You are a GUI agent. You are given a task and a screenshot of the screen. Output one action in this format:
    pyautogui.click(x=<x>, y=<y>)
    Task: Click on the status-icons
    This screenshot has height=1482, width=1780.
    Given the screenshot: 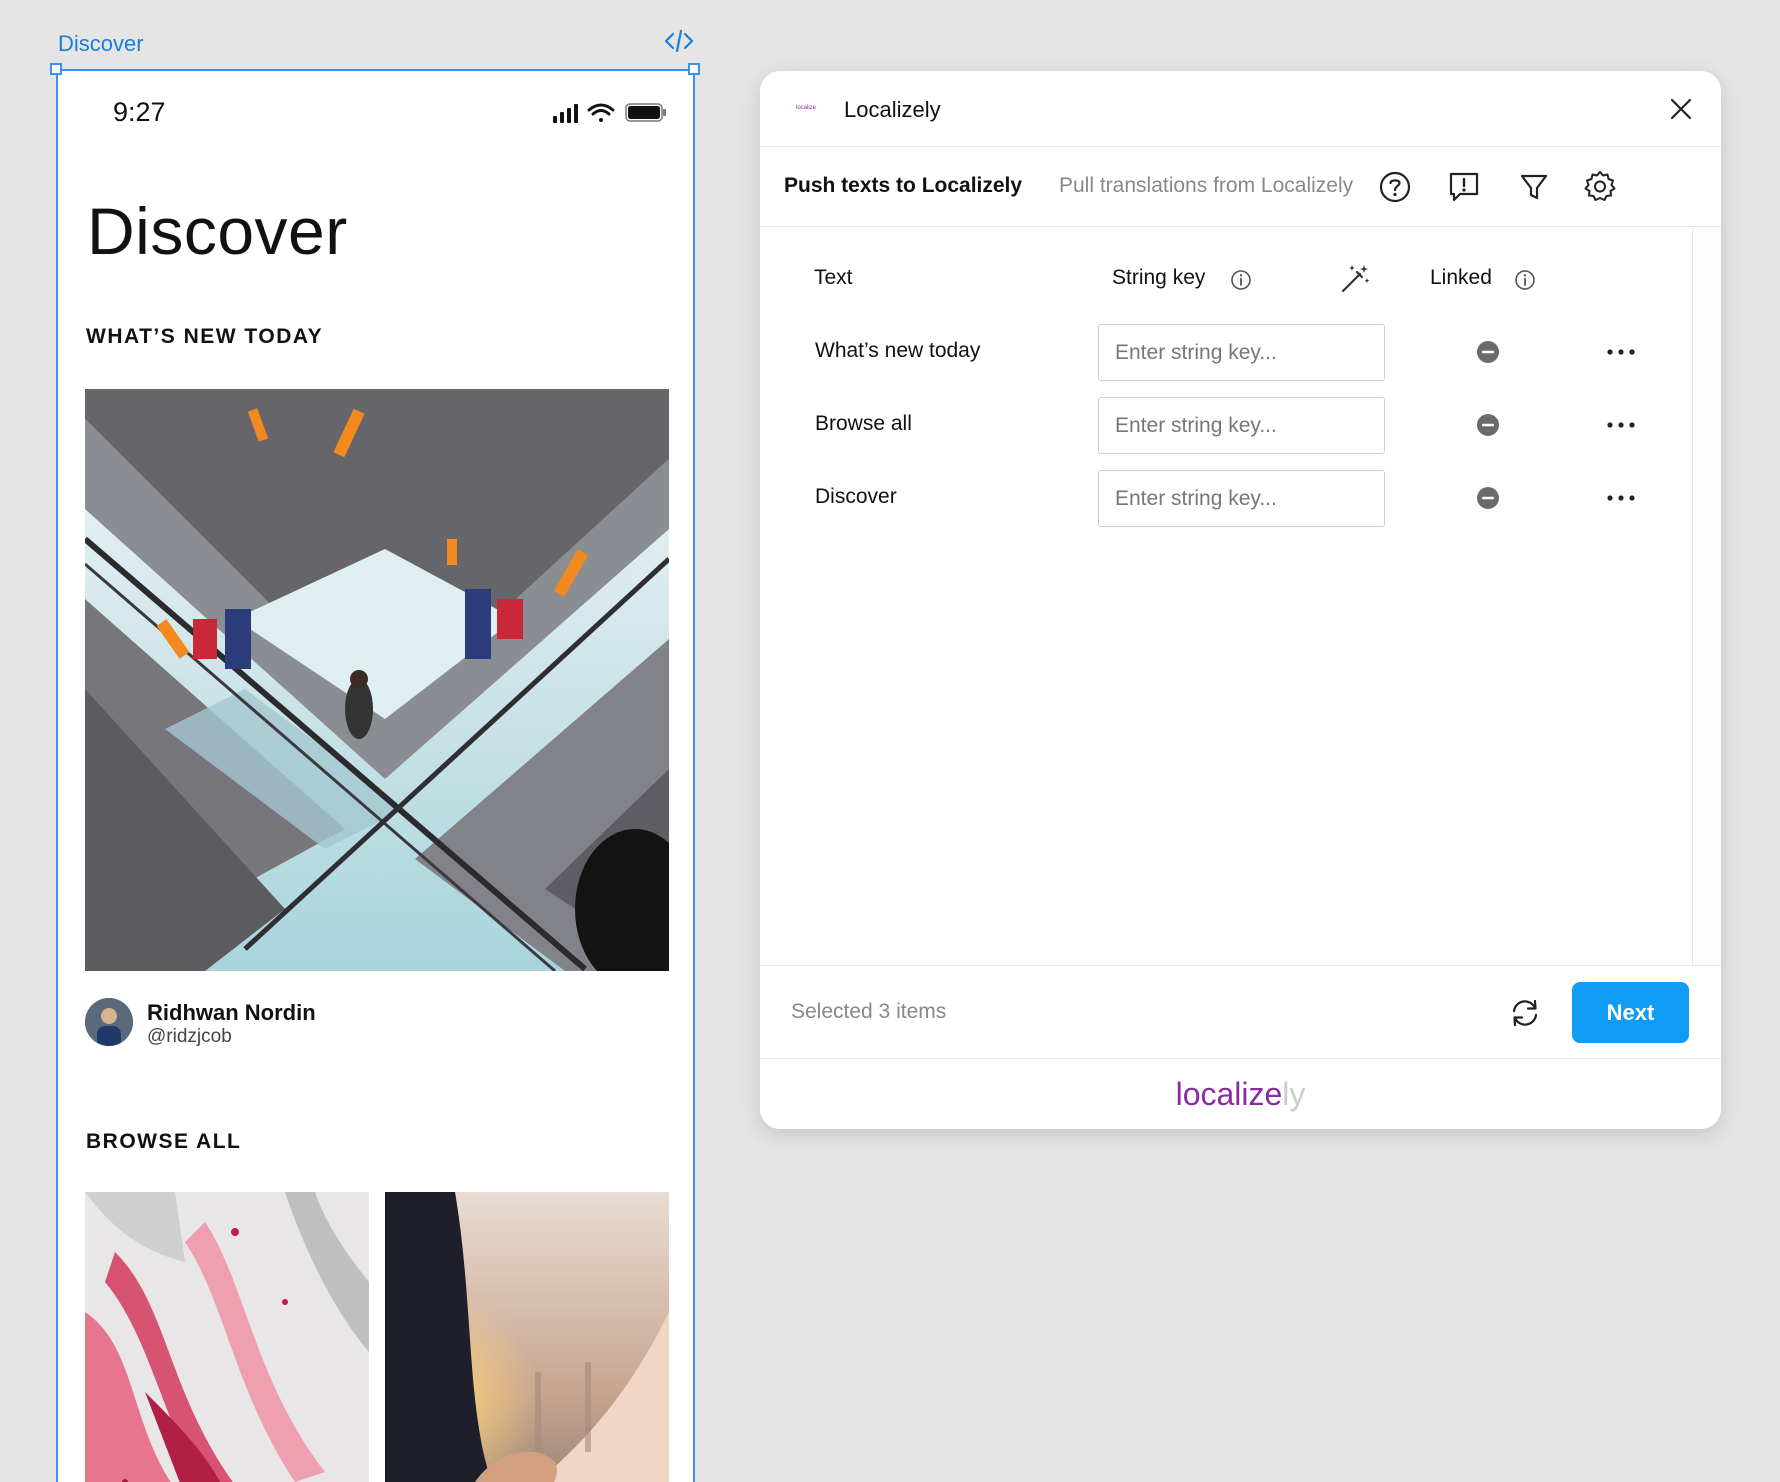 What is the action you would take?
    pyautogui.click(x=609, y=113)
    